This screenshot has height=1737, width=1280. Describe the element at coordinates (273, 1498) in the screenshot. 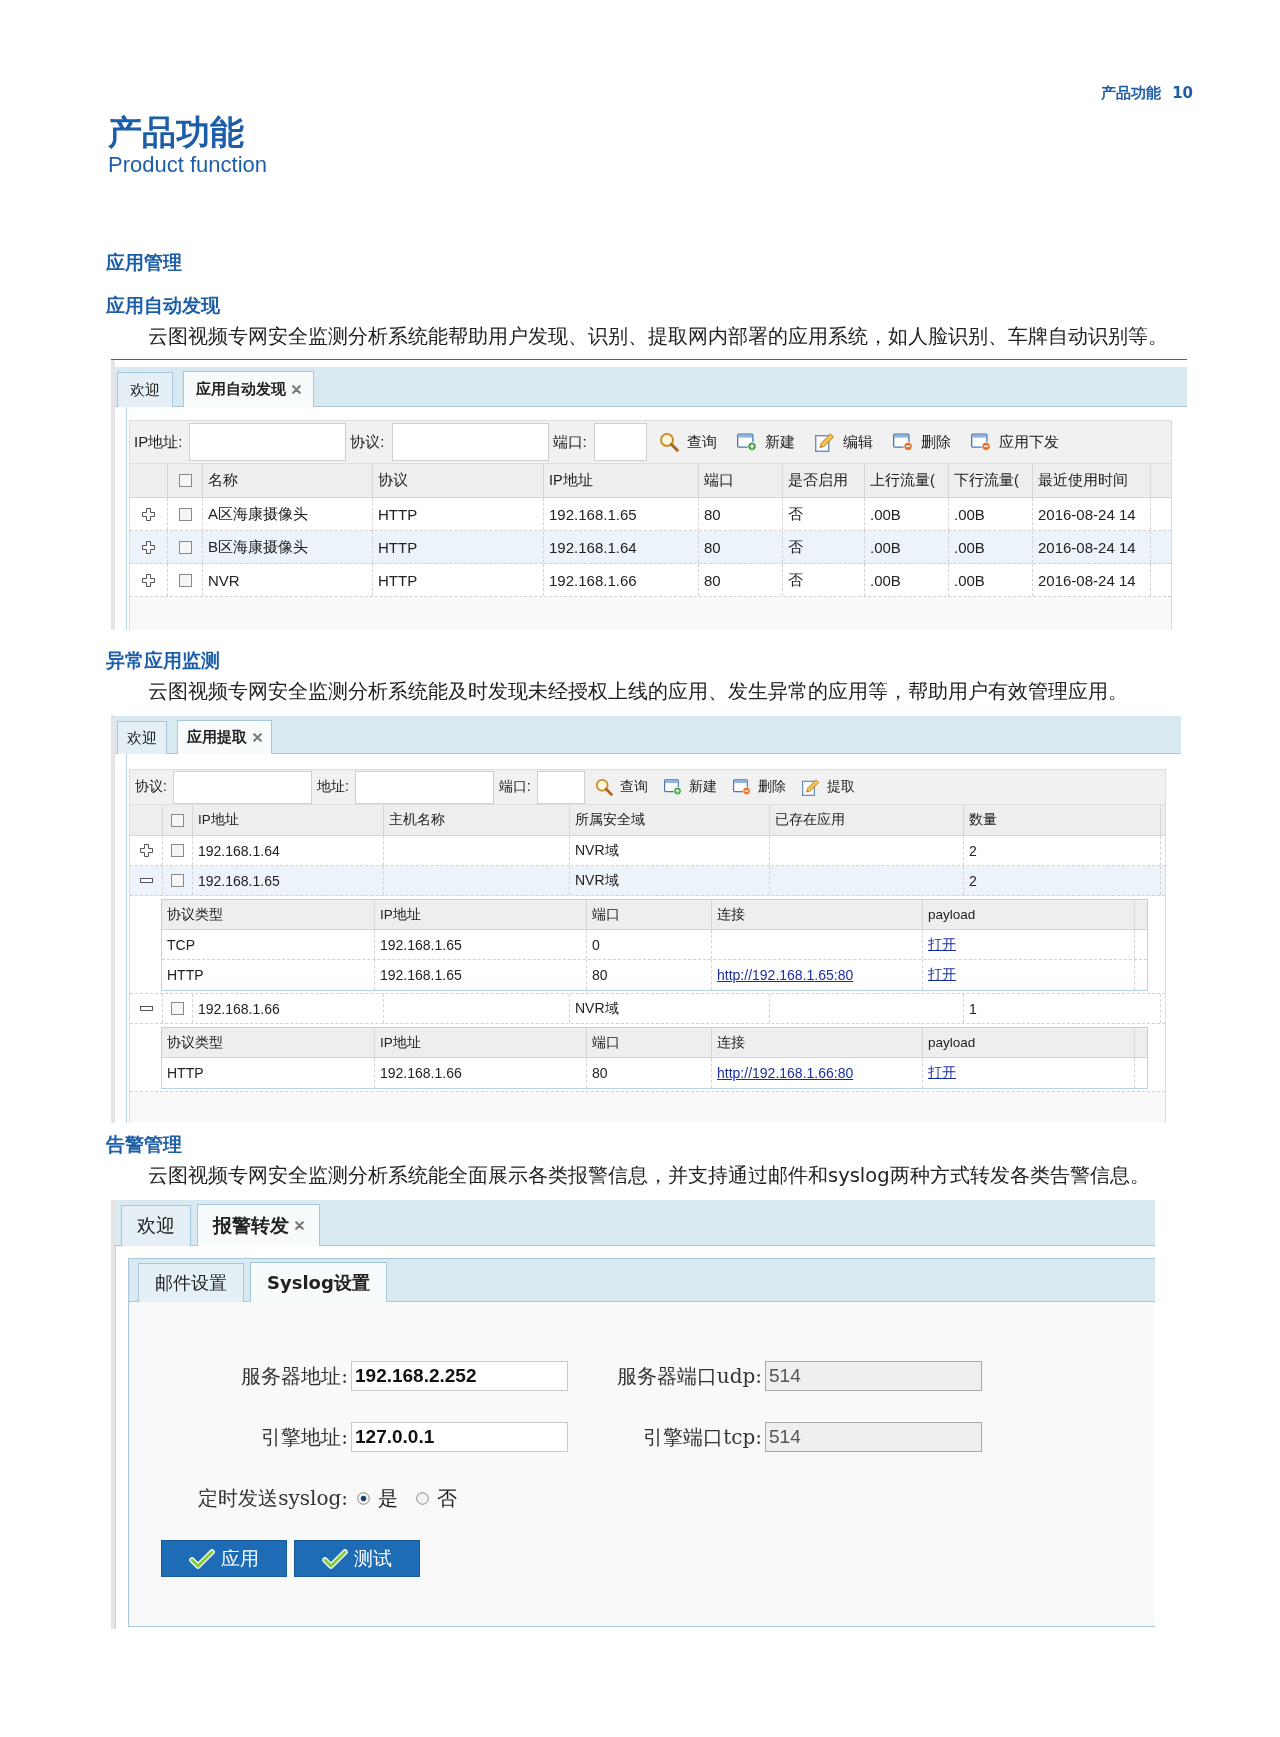

I see `field-label: 定时发送syslog:` at that location.